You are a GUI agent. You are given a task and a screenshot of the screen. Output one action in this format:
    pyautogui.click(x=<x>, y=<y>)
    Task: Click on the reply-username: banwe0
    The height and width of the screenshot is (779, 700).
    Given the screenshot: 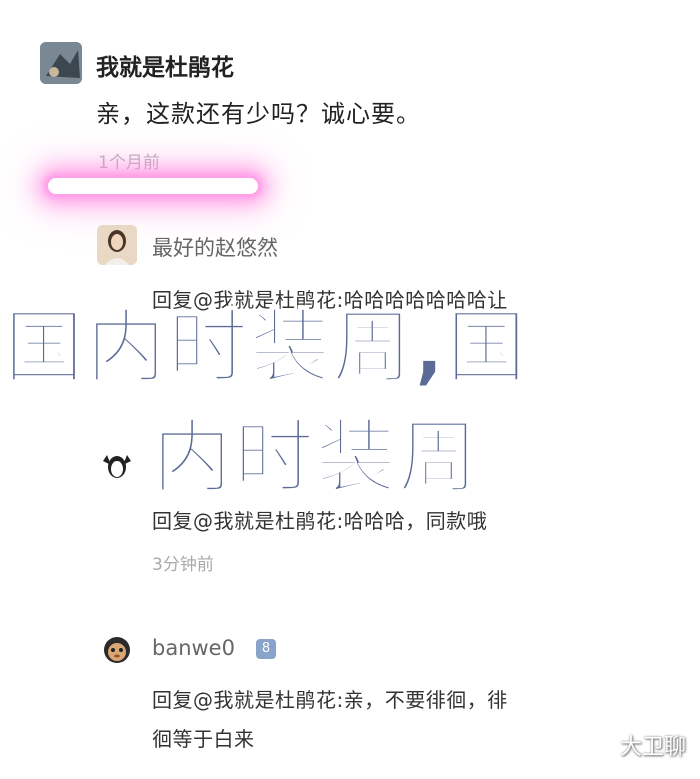 What is the action you would take?
    pyautogui.click(x=193, y=648)
    